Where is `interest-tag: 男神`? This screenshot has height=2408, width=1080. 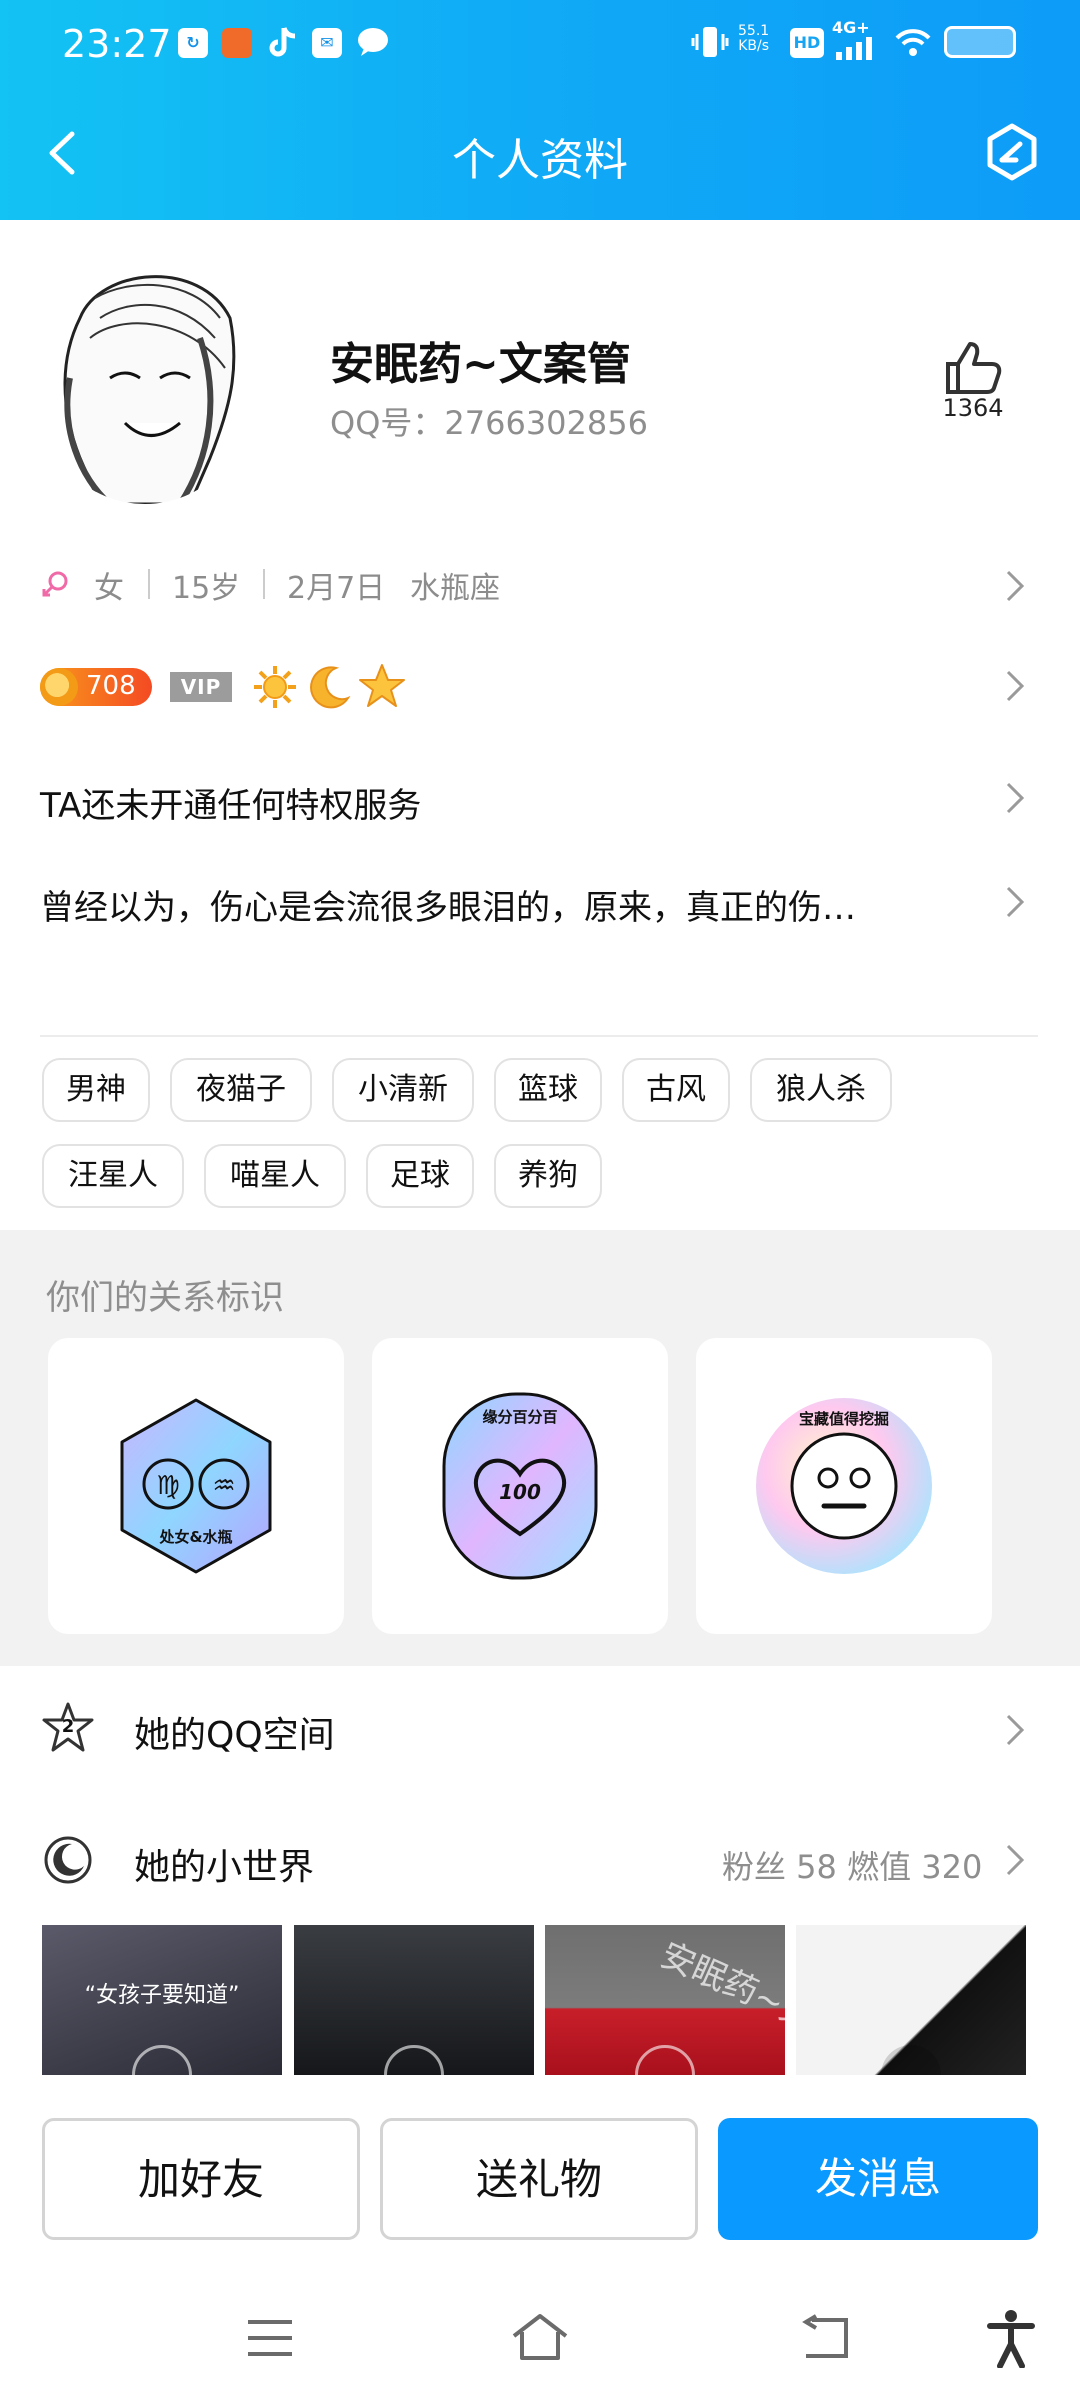
interest-tag: 男神 is located at coordinates (96, 1090).